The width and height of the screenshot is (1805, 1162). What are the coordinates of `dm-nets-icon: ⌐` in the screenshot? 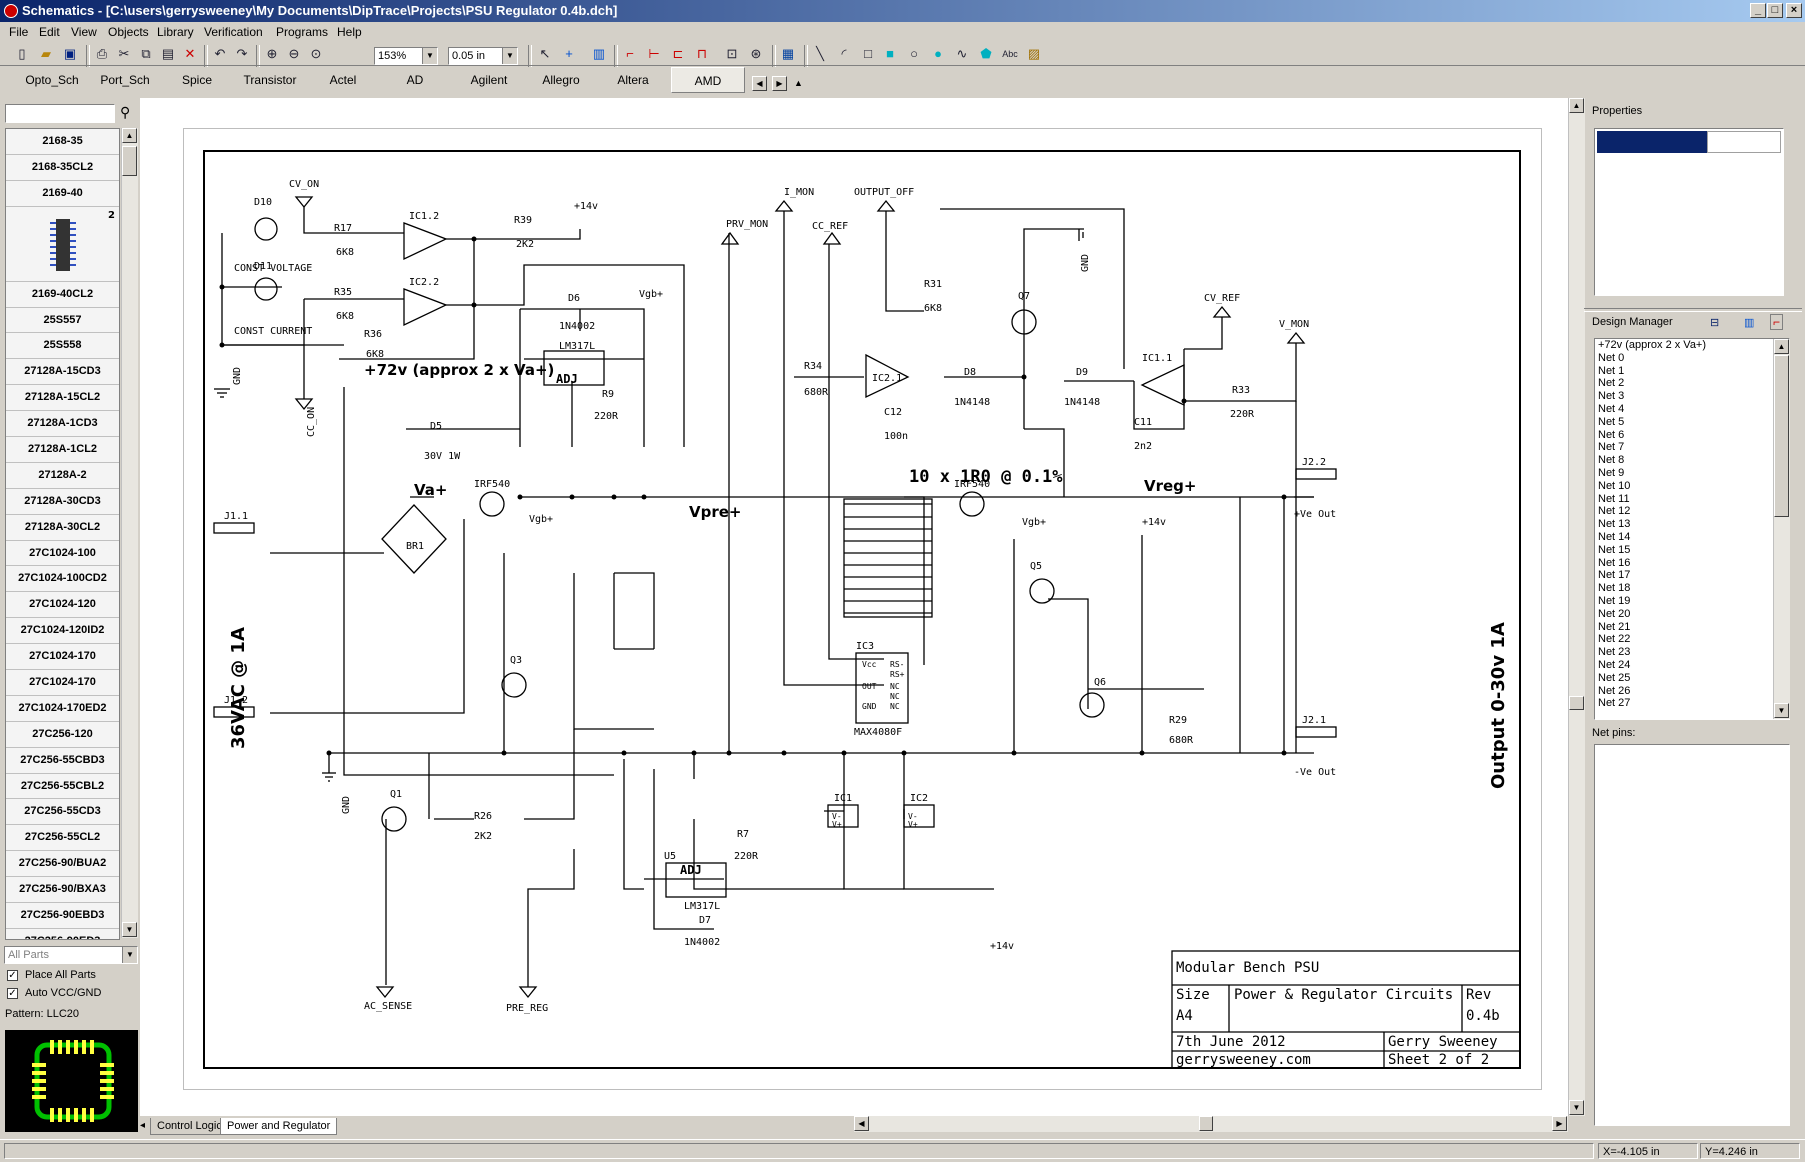 It's located at (1777, 322).